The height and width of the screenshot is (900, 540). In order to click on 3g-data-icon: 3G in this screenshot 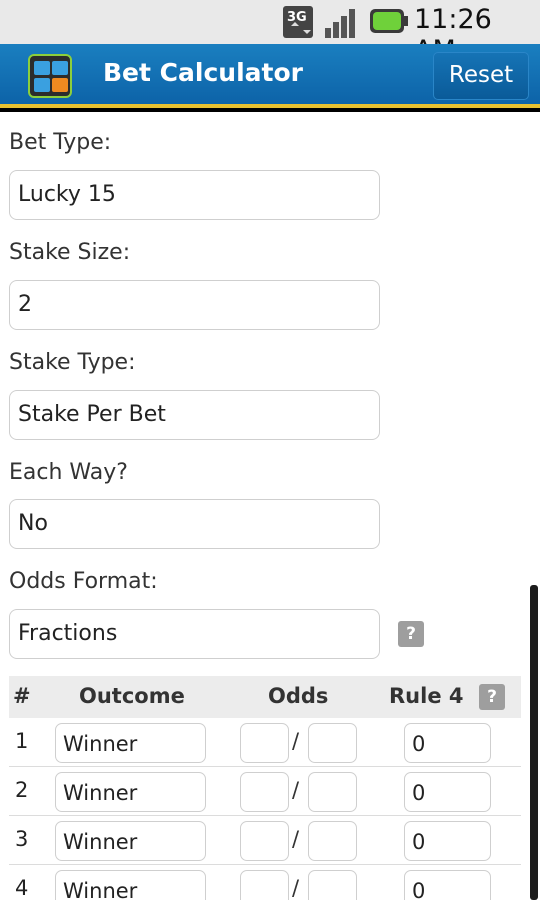, I will do `click(298, 22)`.